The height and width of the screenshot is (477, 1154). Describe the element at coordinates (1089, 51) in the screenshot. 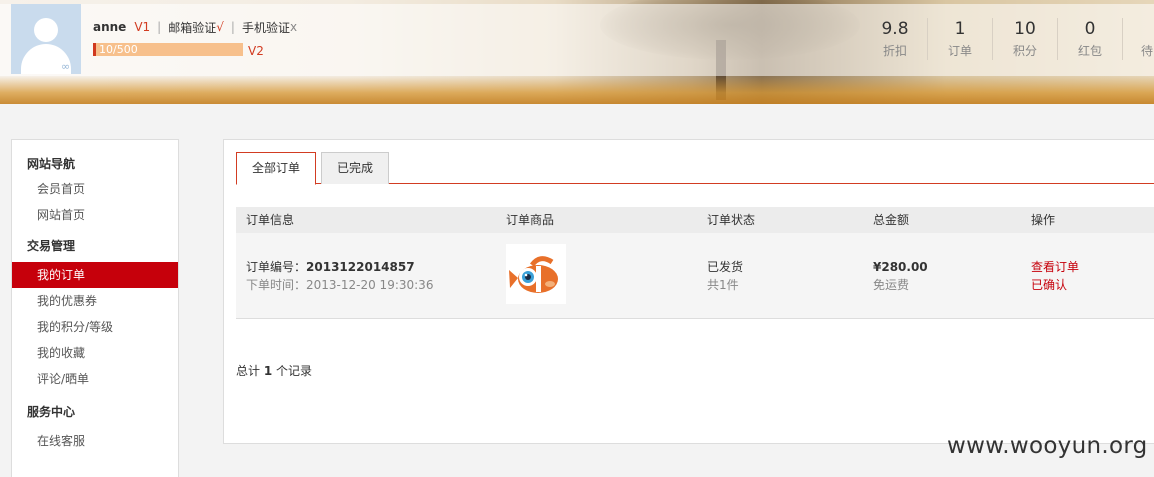

I see `stat-label: 红包` at that location.